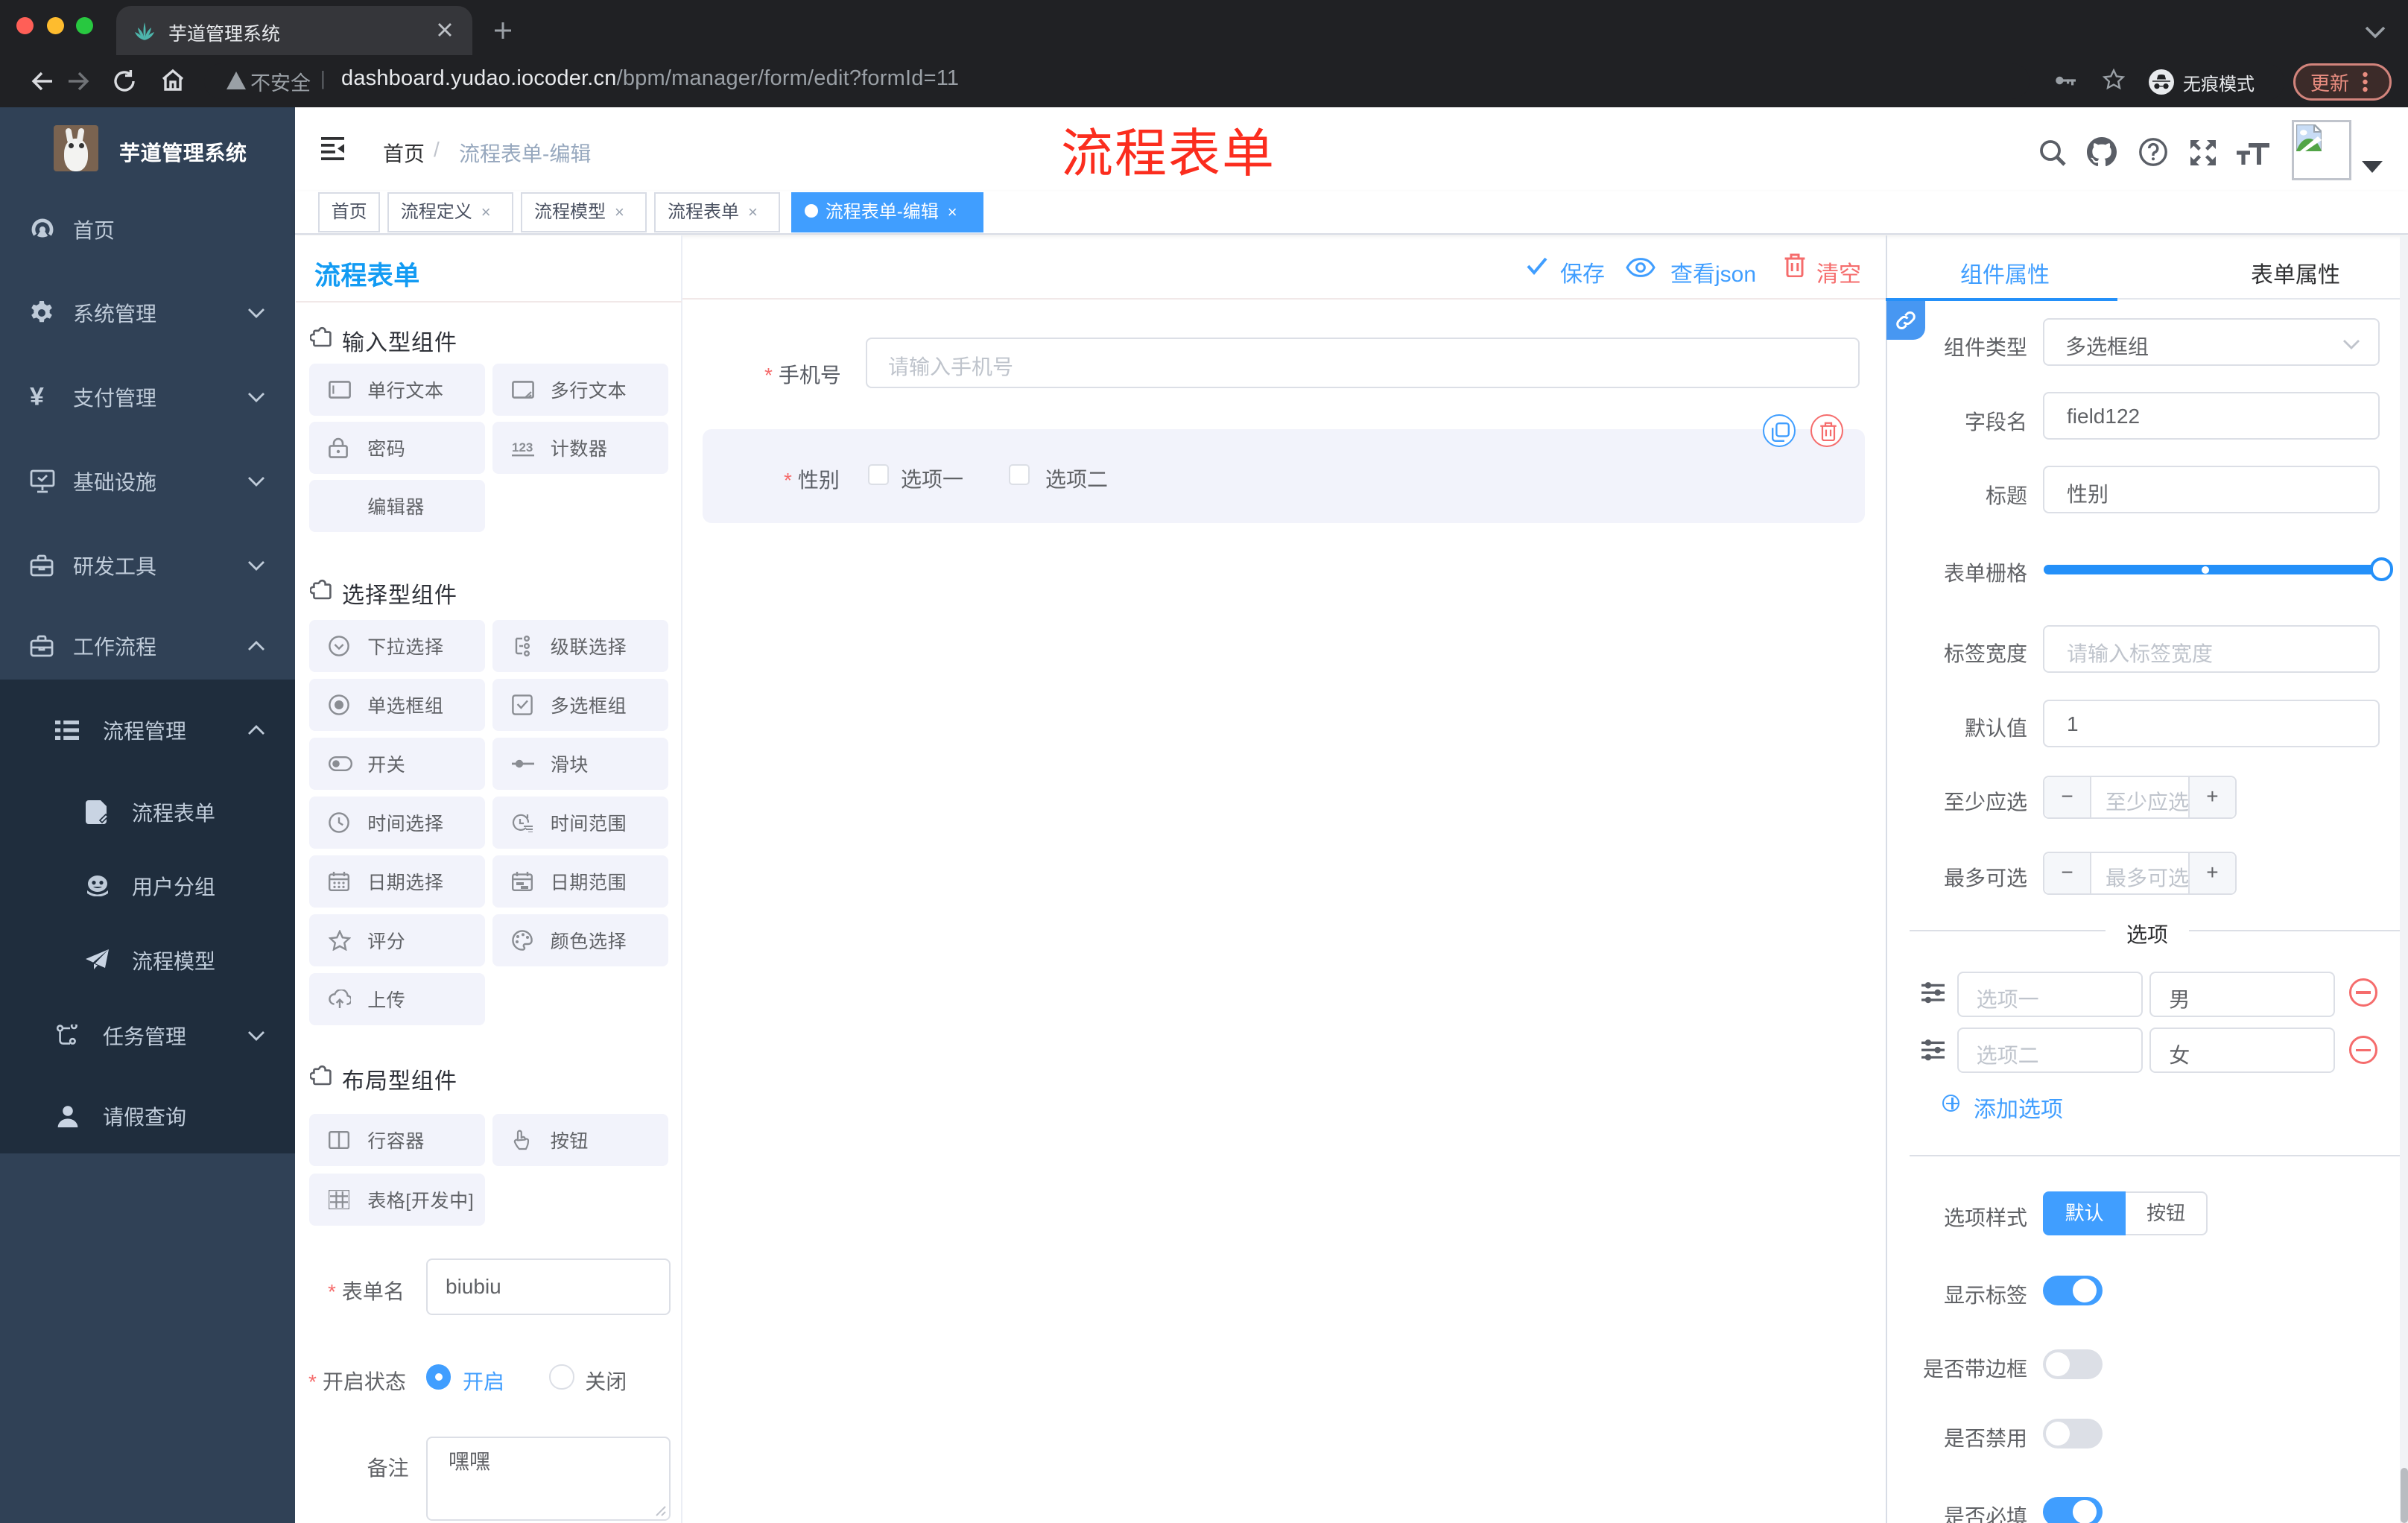 This screenshot has height=1523, width=2408. What do you see at coordinates (522, 447) in the screenshot?
I see `svg-text: 123` at bounding box center [522, 447].